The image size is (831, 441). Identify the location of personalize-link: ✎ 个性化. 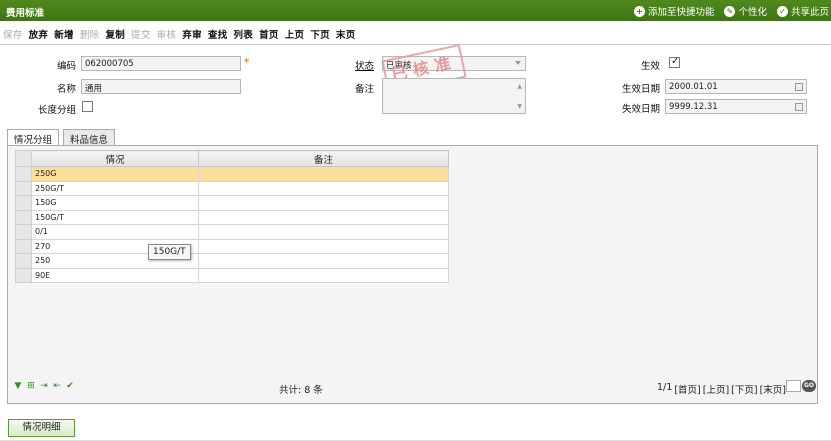
(745, 11).